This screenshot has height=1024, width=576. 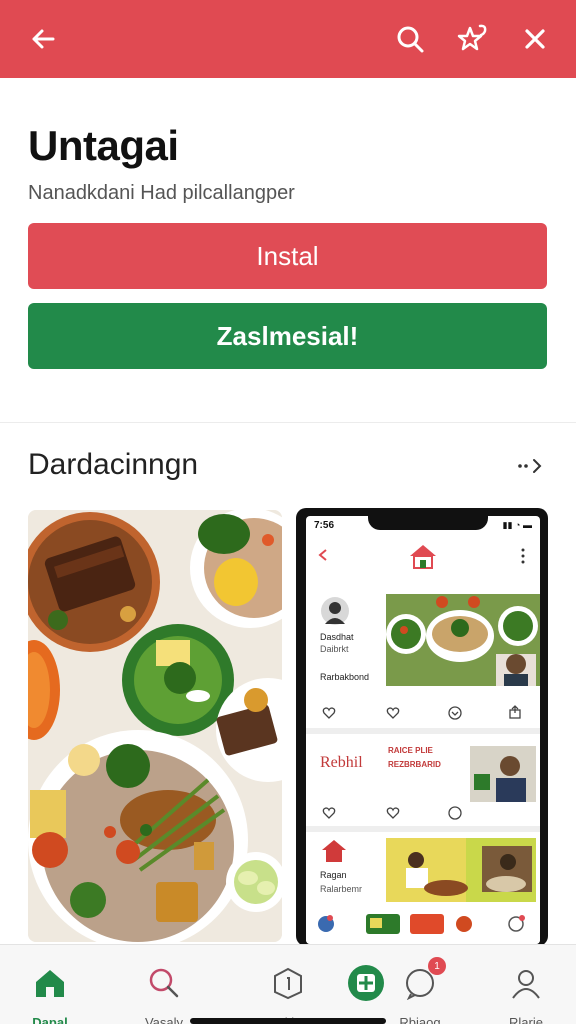 What do you see at coordinates (288, 465) in the screenshot?
I see `screenshots-section-header: Dardacinngn` at bounding box center [288, 465].